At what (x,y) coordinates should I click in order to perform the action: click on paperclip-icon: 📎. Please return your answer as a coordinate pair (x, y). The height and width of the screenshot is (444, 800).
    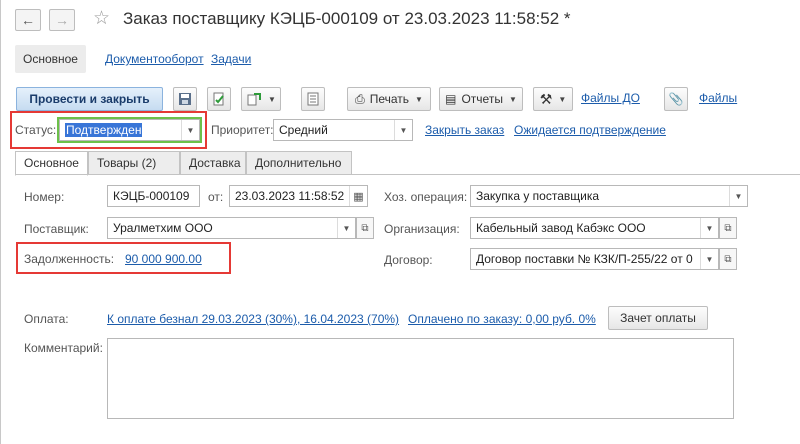
    Looking at the image, I should click on (676, 99).